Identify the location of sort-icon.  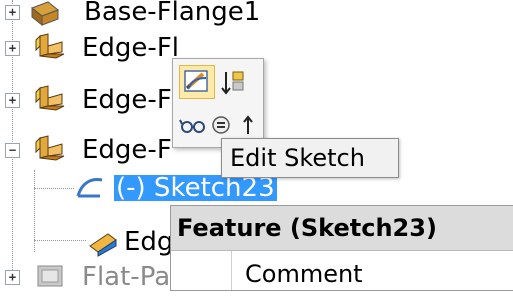
(232, 83).